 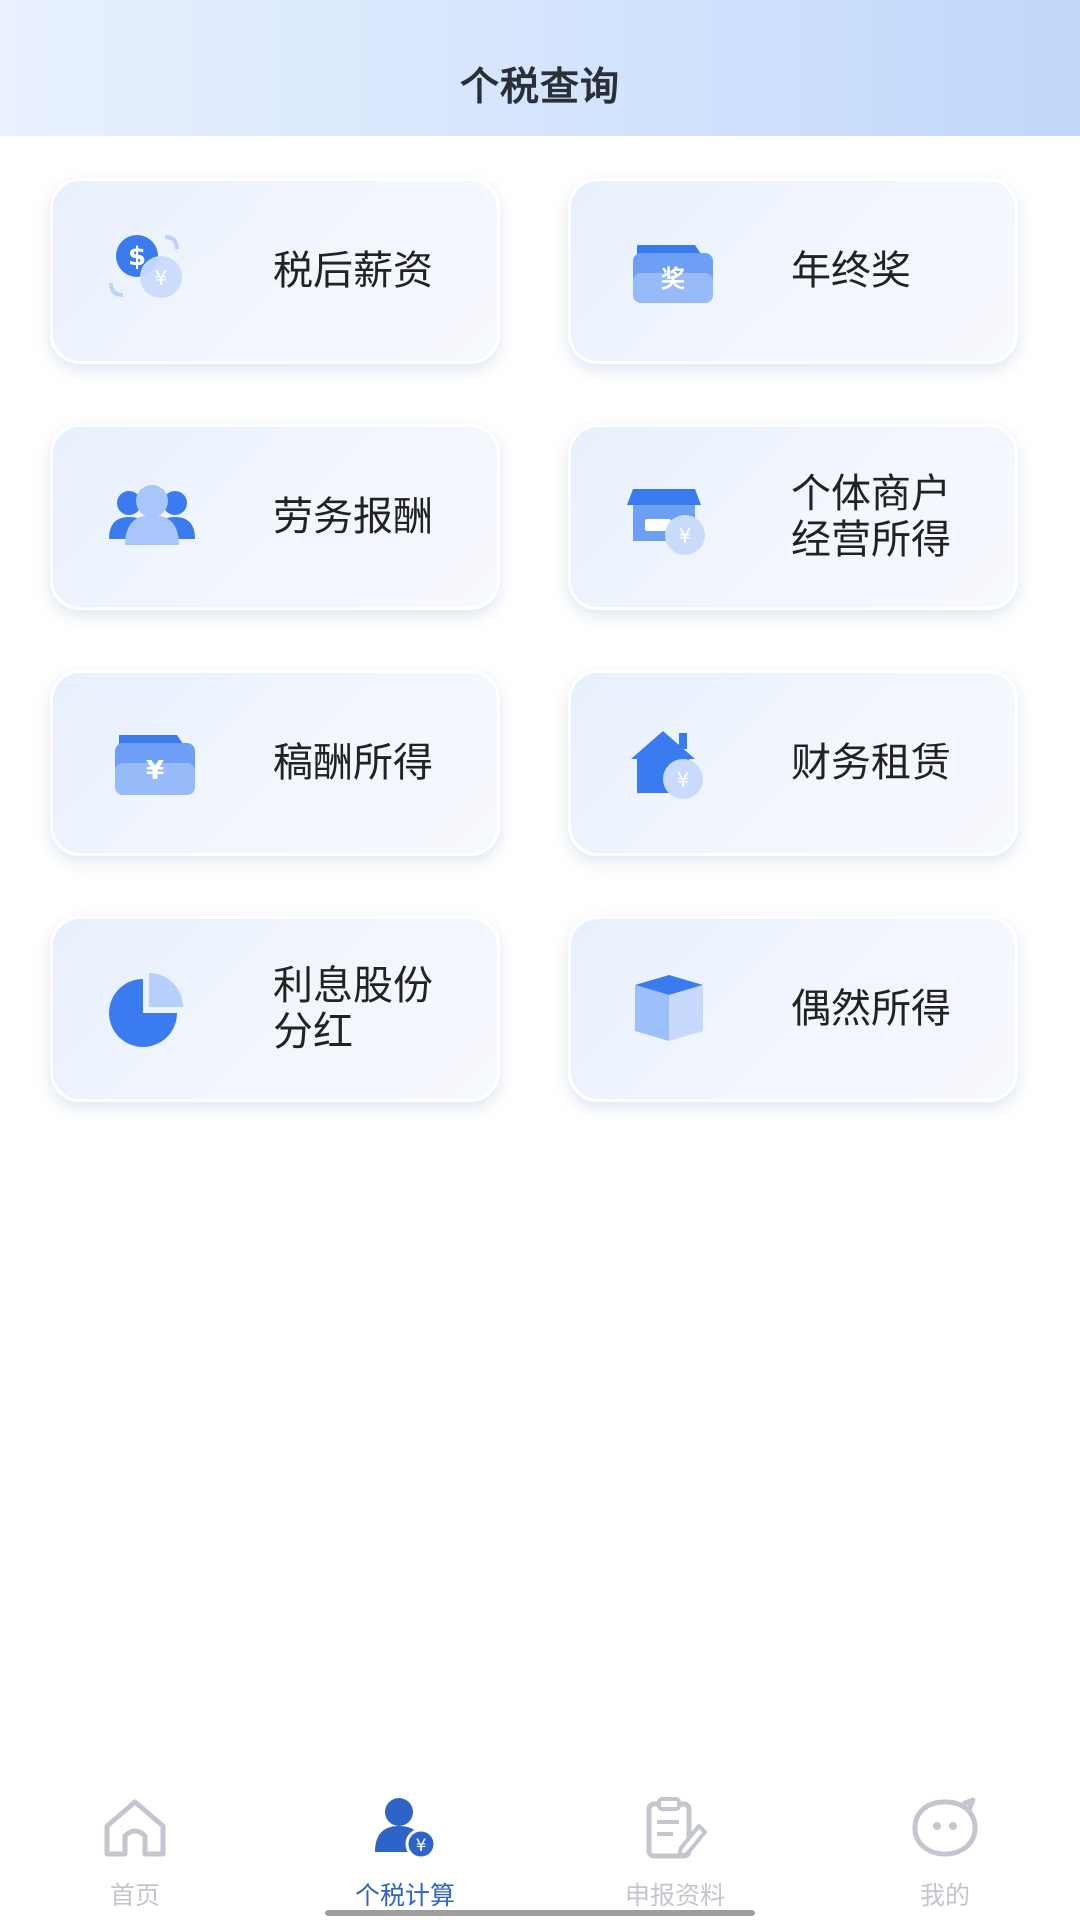 I want to click on card-royalty-income: ¥ 稿酬所得, so click(x=275, y=763).